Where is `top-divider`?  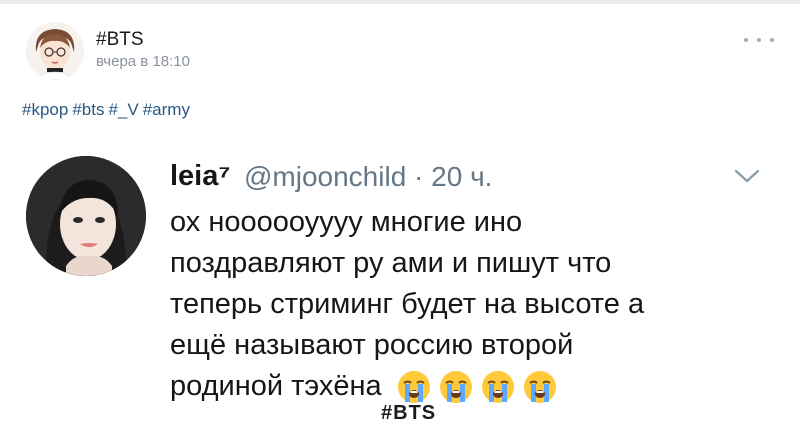 top-divider is located at coordinates (400, 2).